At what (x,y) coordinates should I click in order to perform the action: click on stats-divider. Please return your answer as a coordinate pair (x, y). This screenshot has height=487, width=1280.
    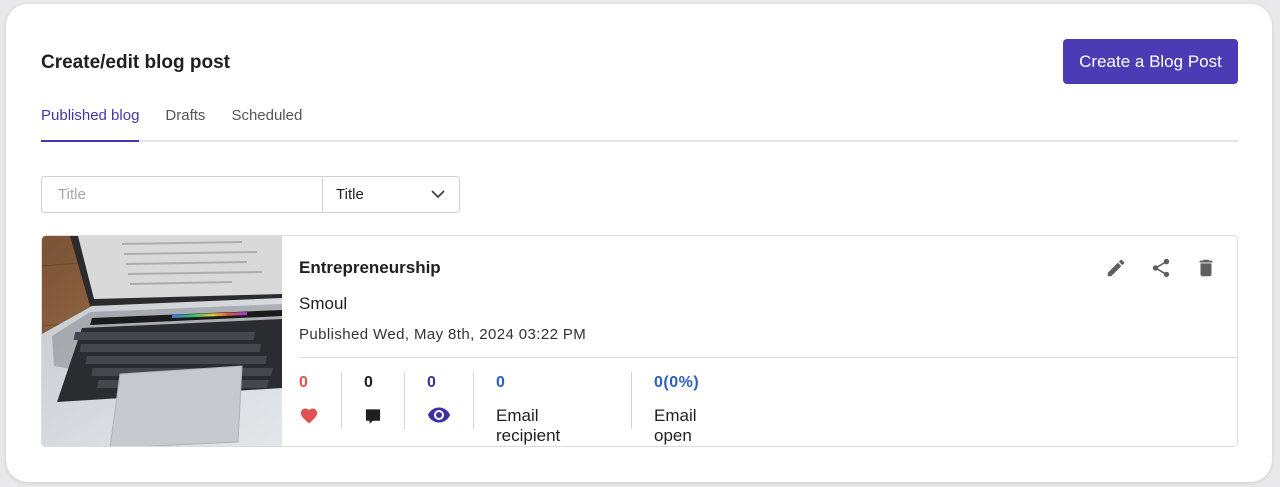
    Looking at the image, I should click on (768, 357).